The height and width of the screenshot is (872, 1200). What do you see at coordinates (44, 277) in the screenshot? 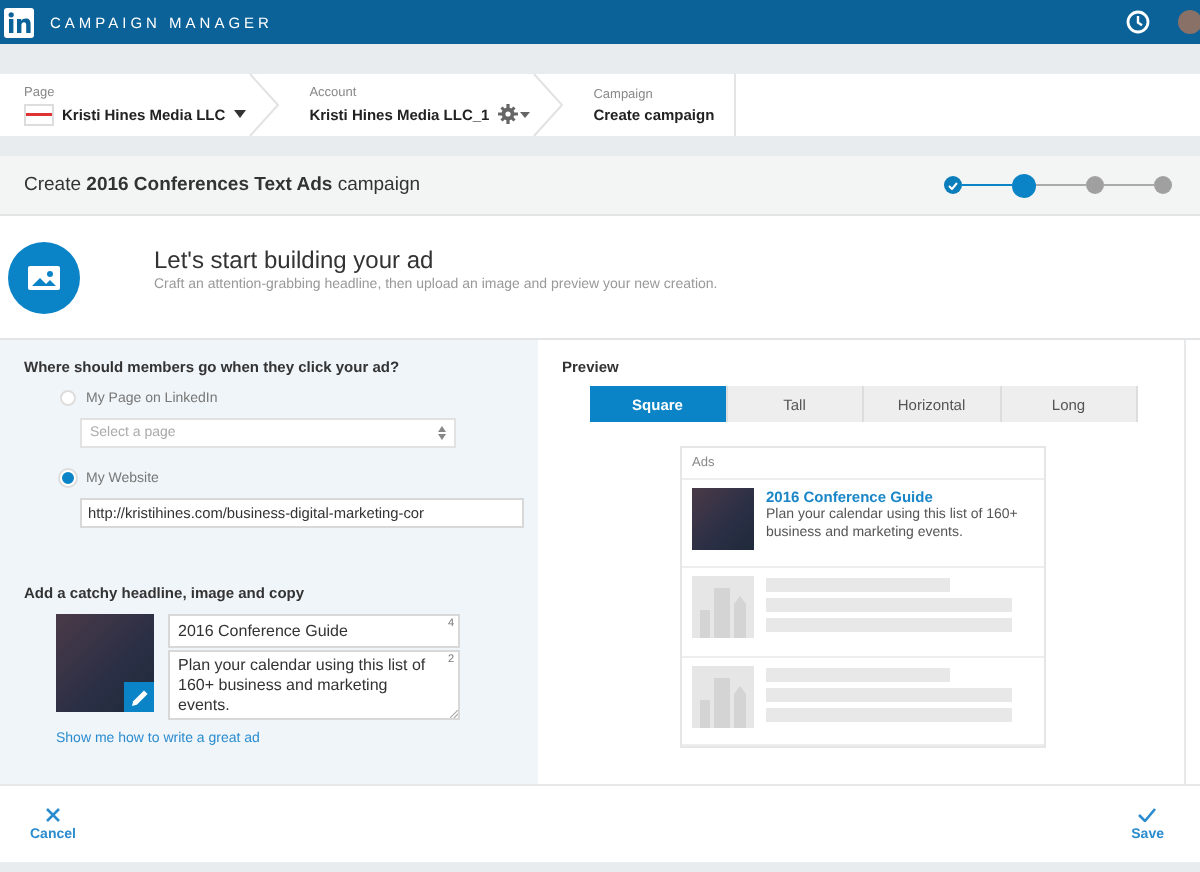
I see `image-icon` at bounding box center [44, 277].